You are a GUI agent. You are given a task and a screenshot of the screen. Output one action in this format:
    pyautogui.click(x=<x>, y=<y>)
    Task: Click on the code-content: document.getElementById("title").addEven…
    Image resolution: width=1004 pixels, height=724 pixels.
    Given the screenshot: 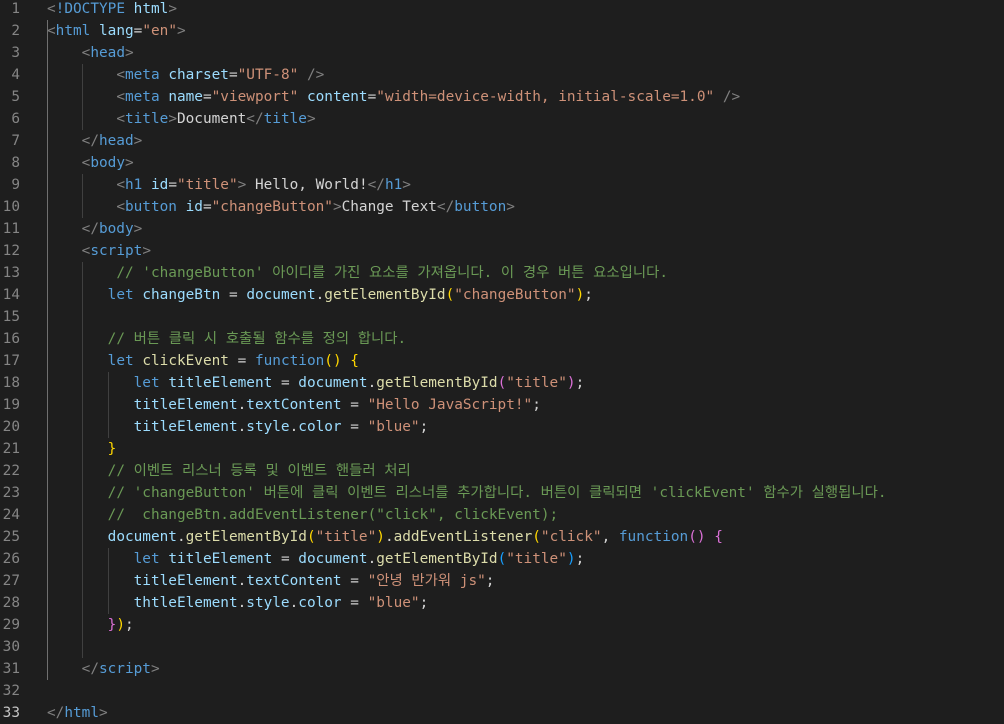 What is the action you would take?
    pyautogui.click(x=385, y=537)
    